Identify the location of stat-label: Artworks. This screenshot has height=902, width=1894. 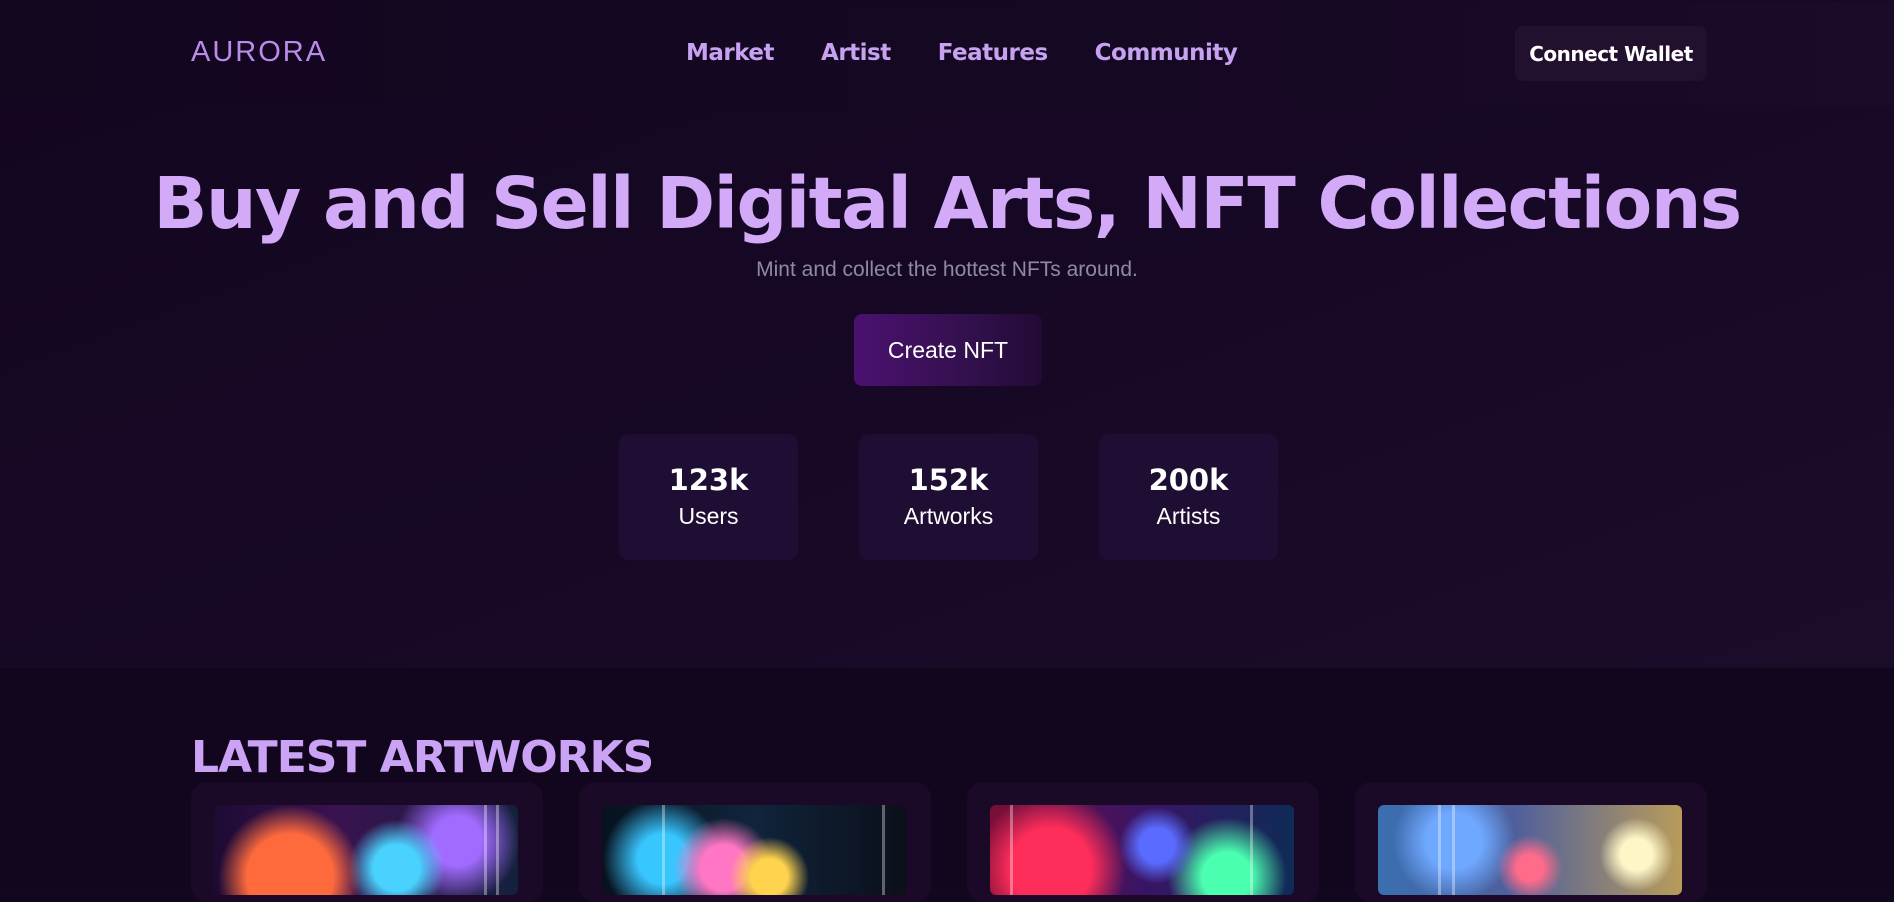
(948, 516).